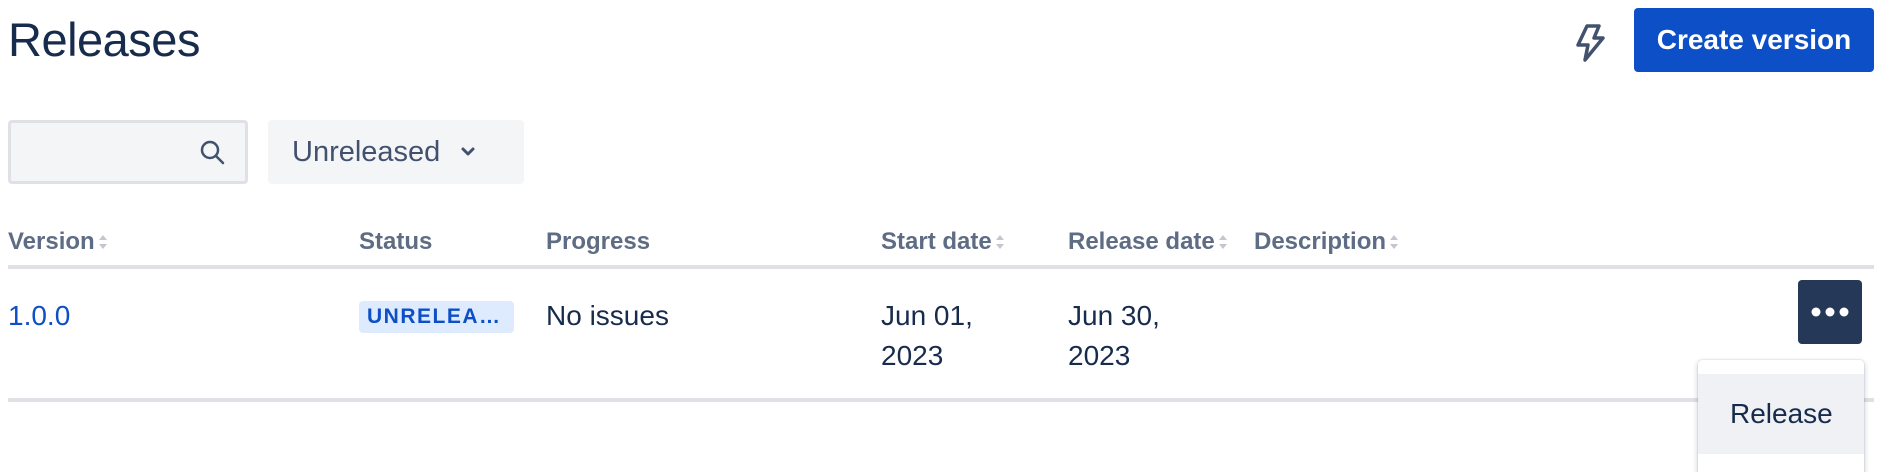  I want to click on start-date-year: 2023, so click(912, 355).